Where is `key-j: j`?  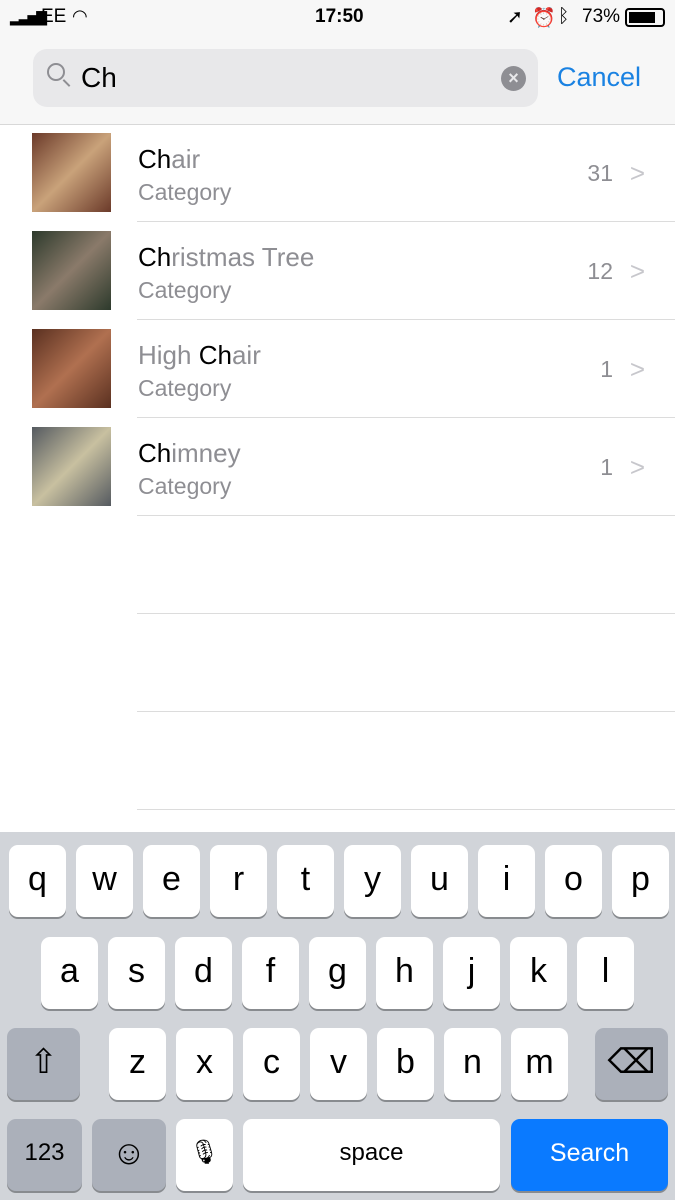
key-j: j is located at coordinates (471, 973).